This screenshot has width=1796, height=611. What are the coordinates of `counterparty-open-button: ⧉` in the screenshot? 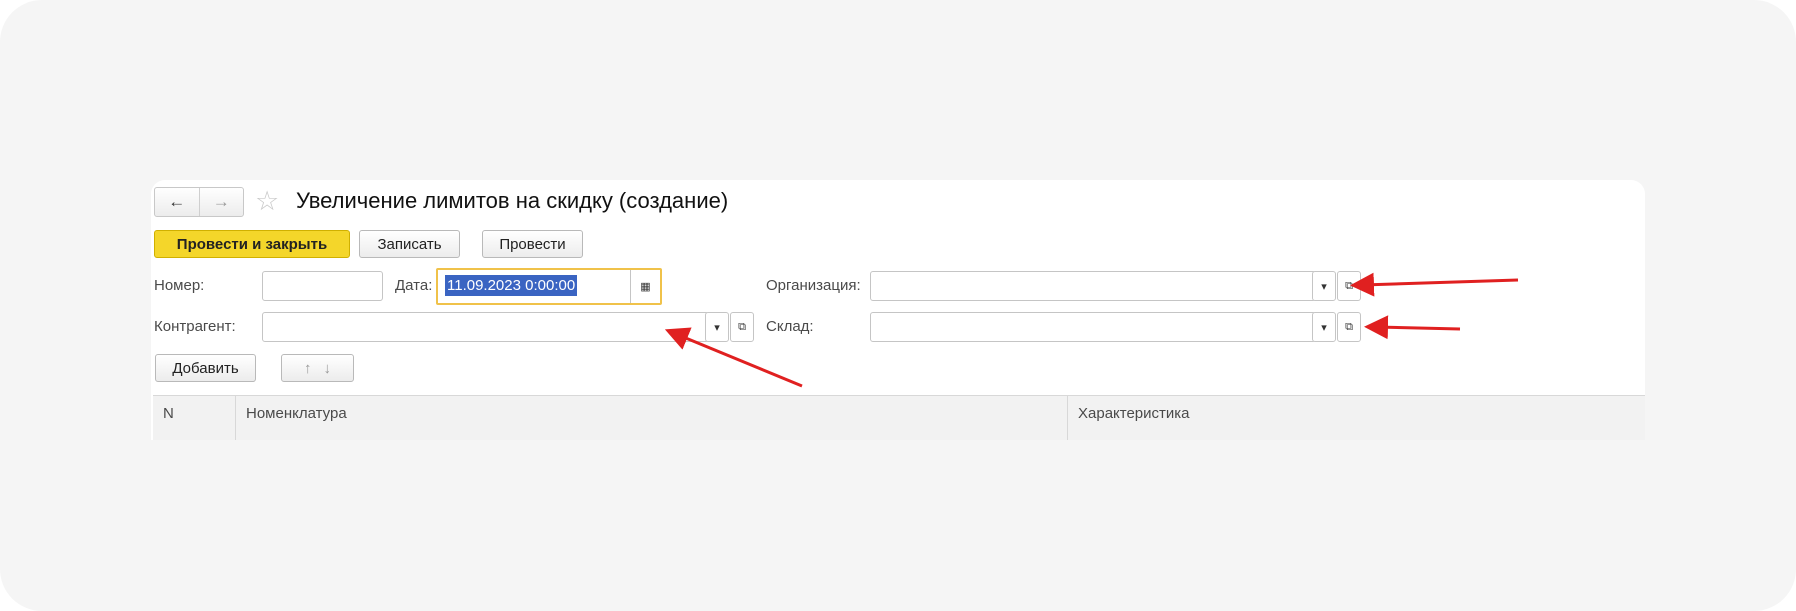 It's located at (742, 327).